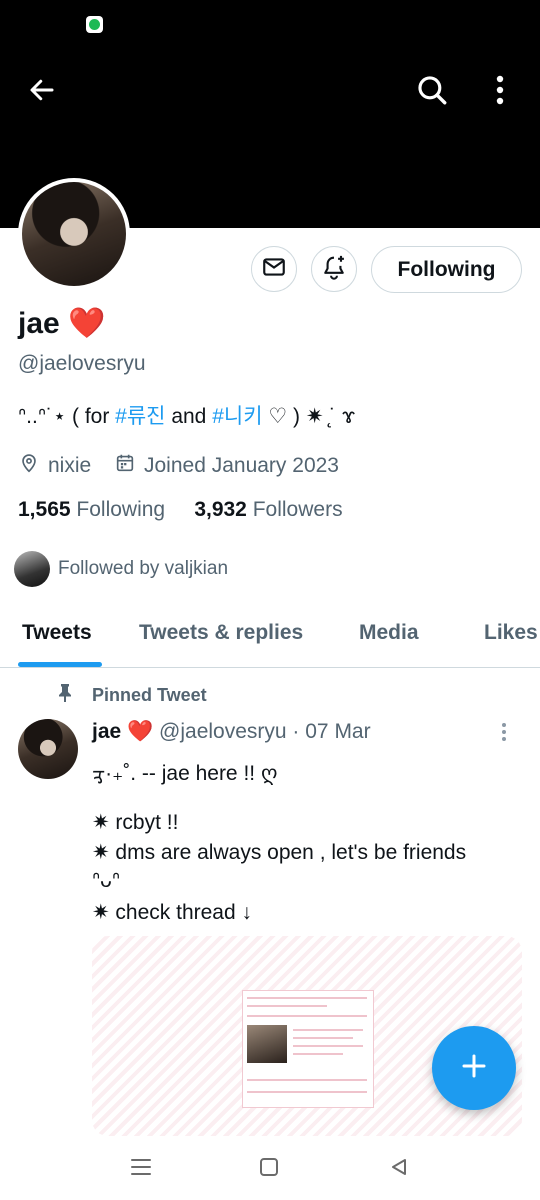 The width and height of the screenshot is (540, 1200). I want to click on tweet-text-line: ᐢᴗᐢ, so click(106, 880).